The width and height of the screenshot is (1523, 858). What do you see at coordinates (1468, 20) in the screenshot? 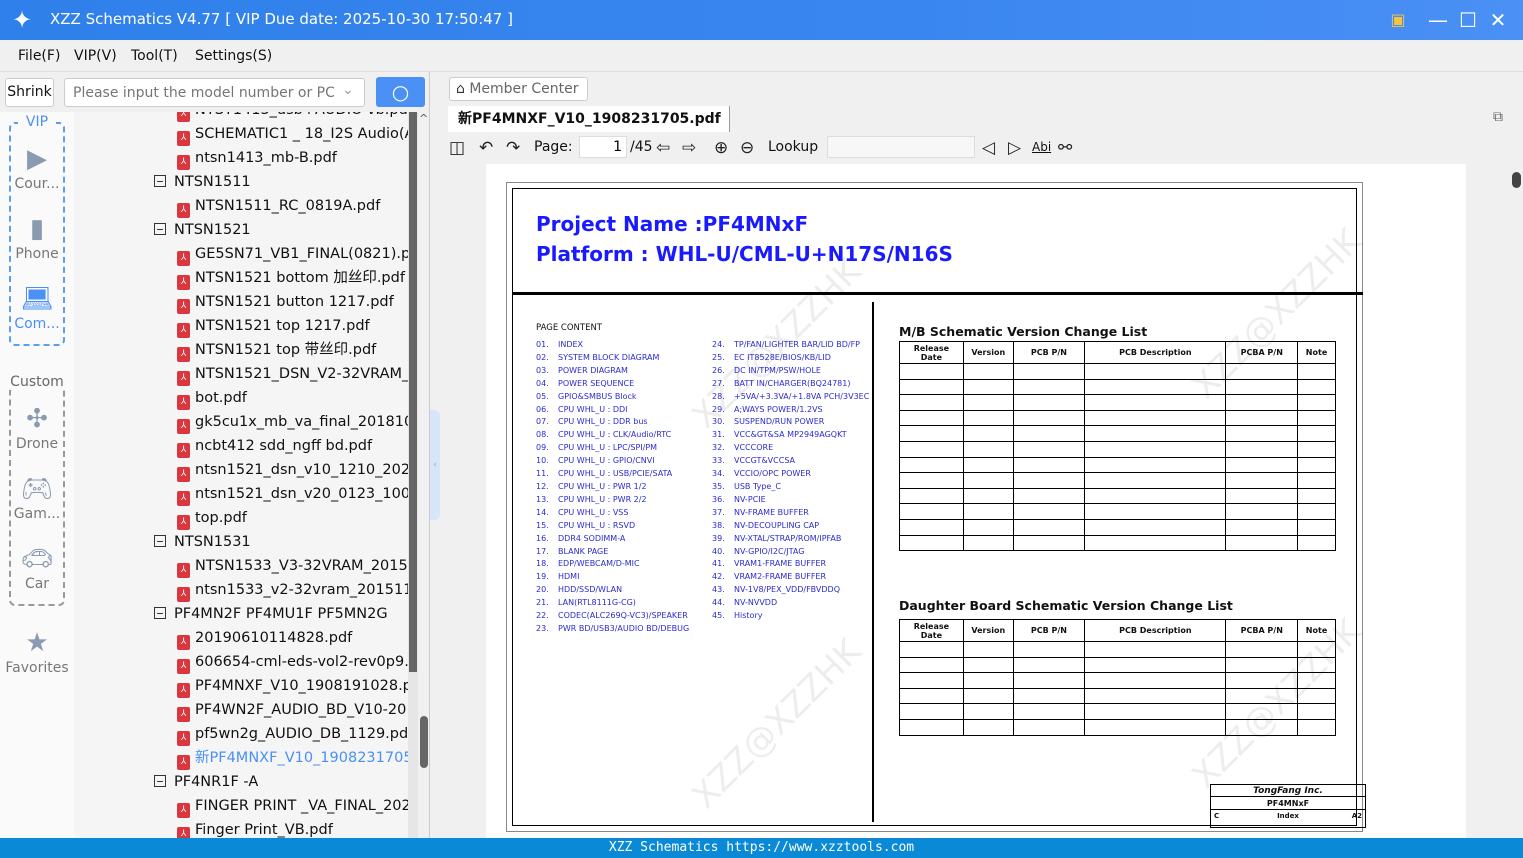
I see `maximize-button: ☐` at bounding box center [1468, 20].